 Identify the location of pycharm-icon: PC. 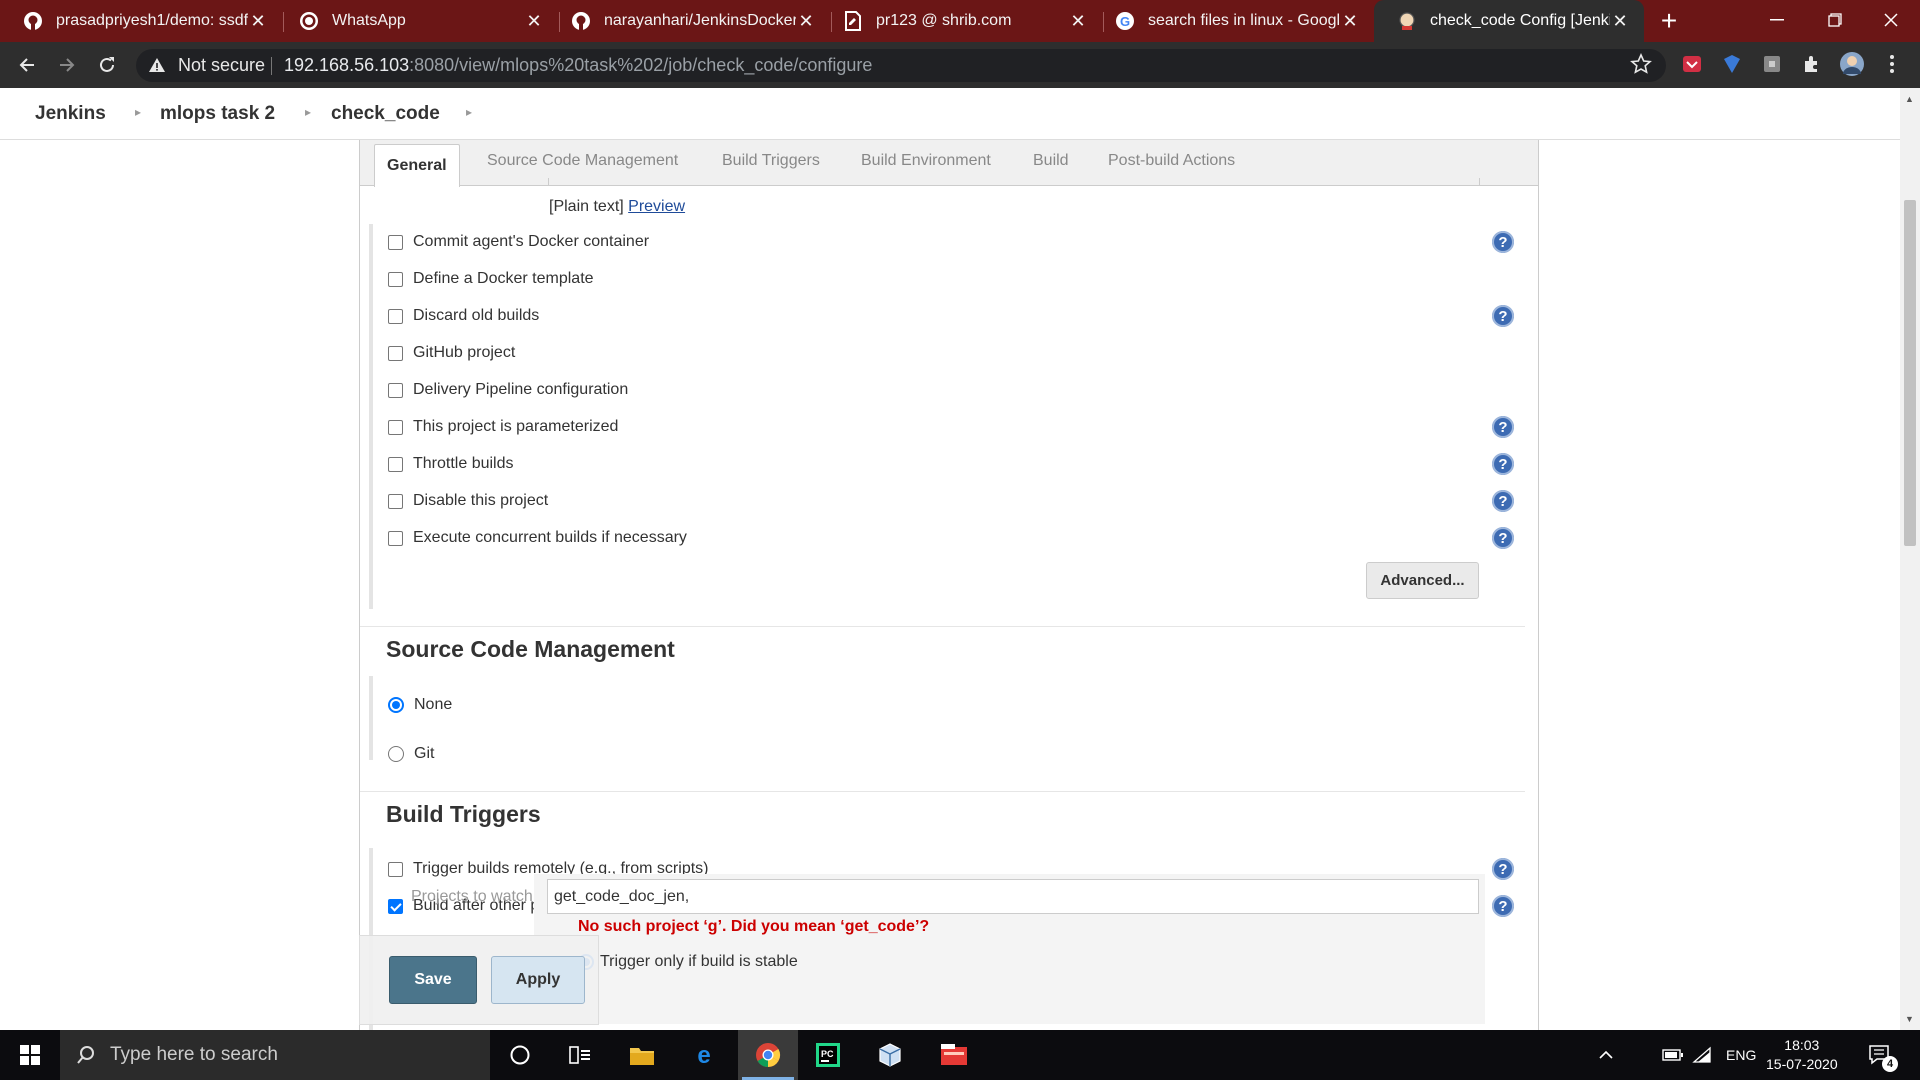
(828, 1055).